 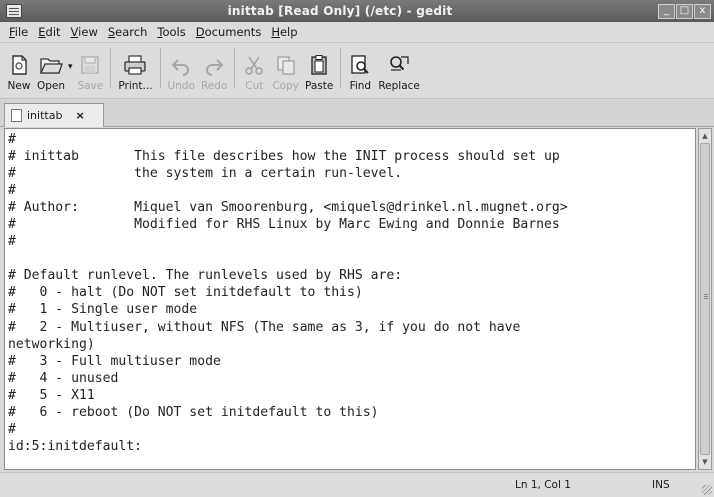 I want to click on save-button: Save, so click(x=90, y=72).